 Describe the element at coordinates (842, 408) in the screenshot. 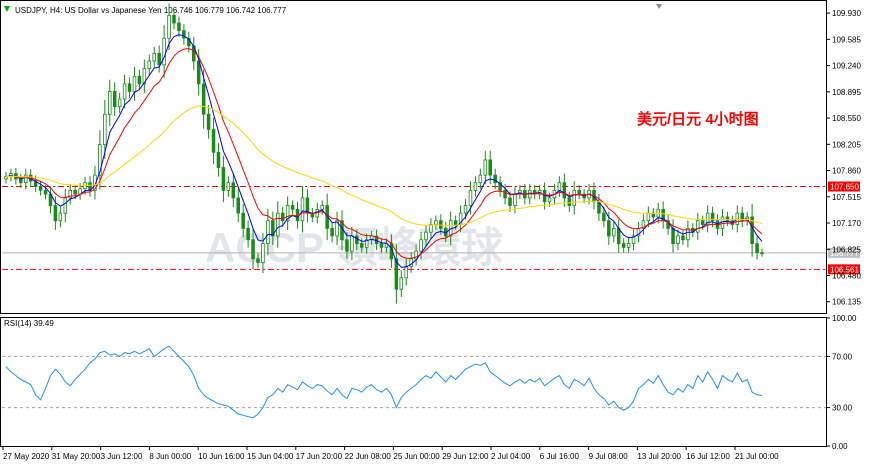

I see `rsi-tick-label: 30.00` at that location.